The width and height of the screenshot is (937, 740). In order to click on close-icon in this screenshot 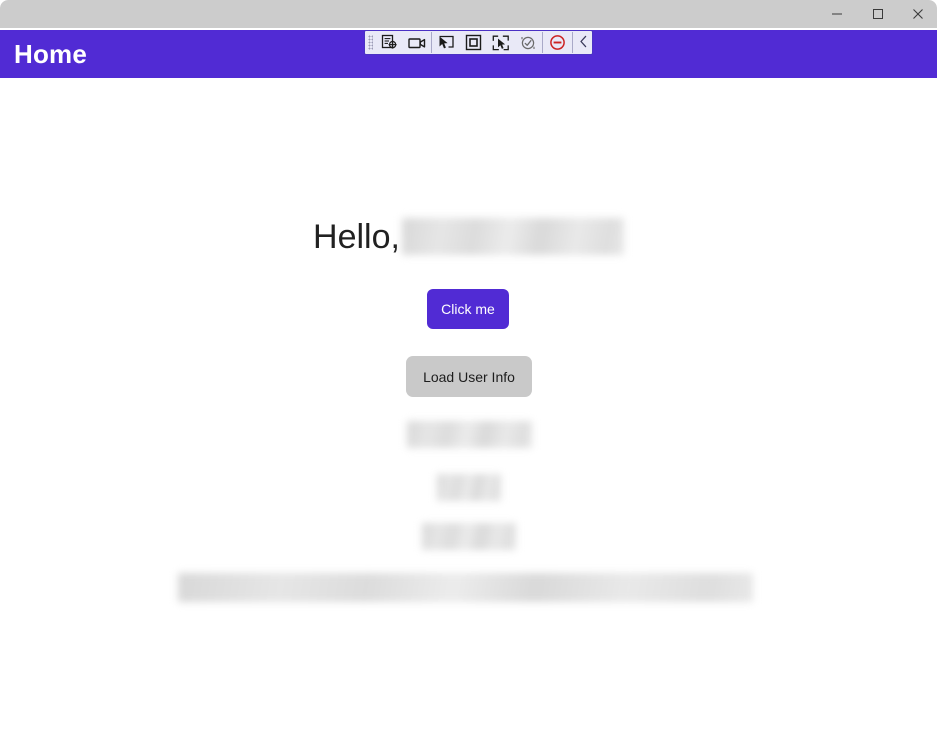, I will do `click(918, 14)`.